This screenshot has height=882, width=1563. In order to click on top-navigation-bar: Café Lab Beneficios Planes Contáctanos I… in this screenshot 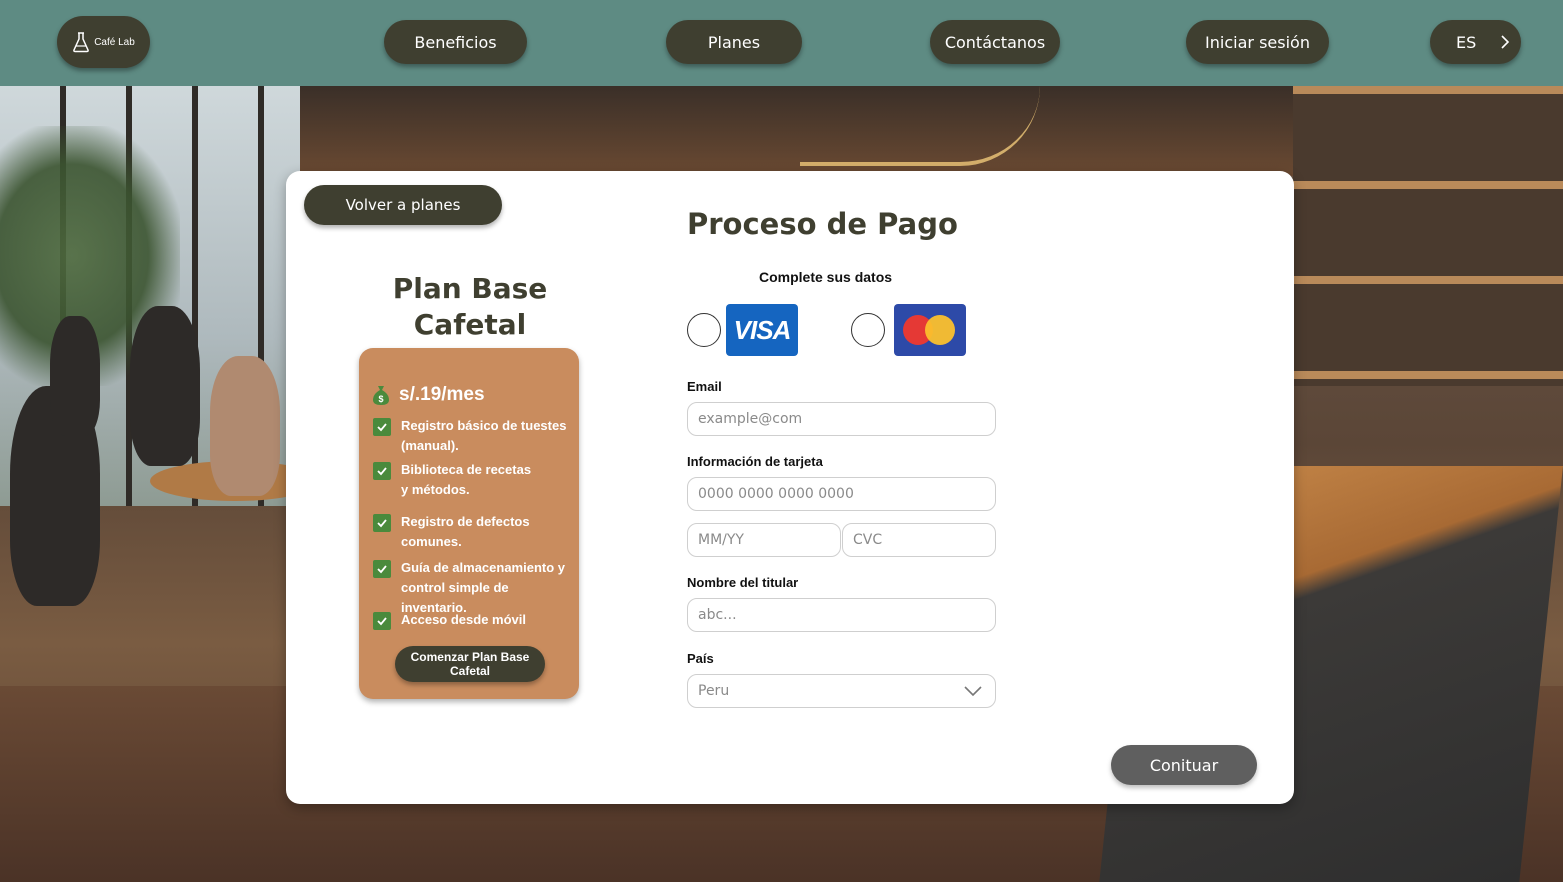, I will do `click(781, 43)`.